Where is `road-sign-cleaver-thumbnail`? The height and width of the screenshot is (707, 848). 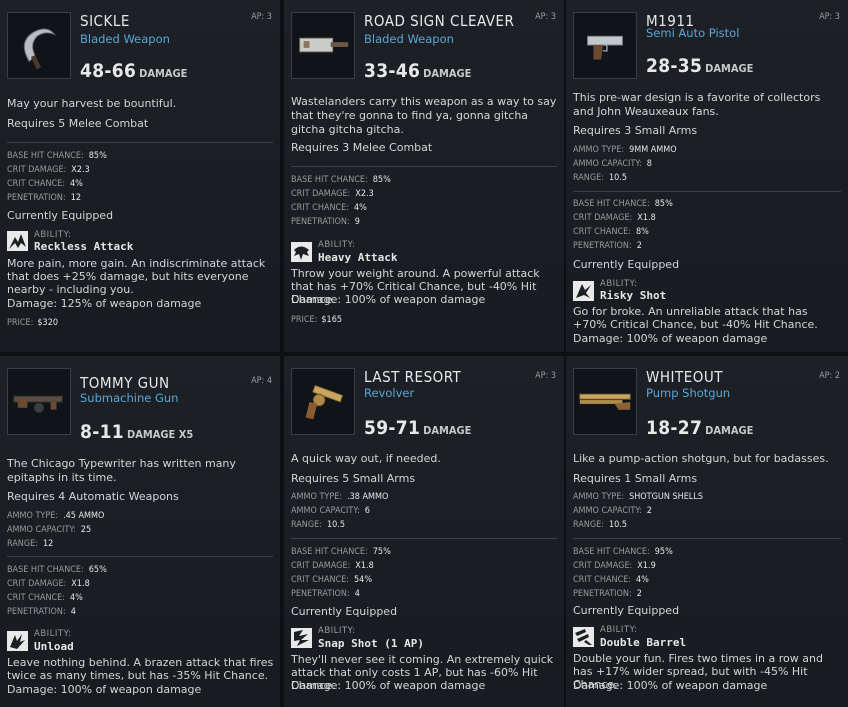
road-sign-cleaver-thumbnail is located at coordinates (323, 45).